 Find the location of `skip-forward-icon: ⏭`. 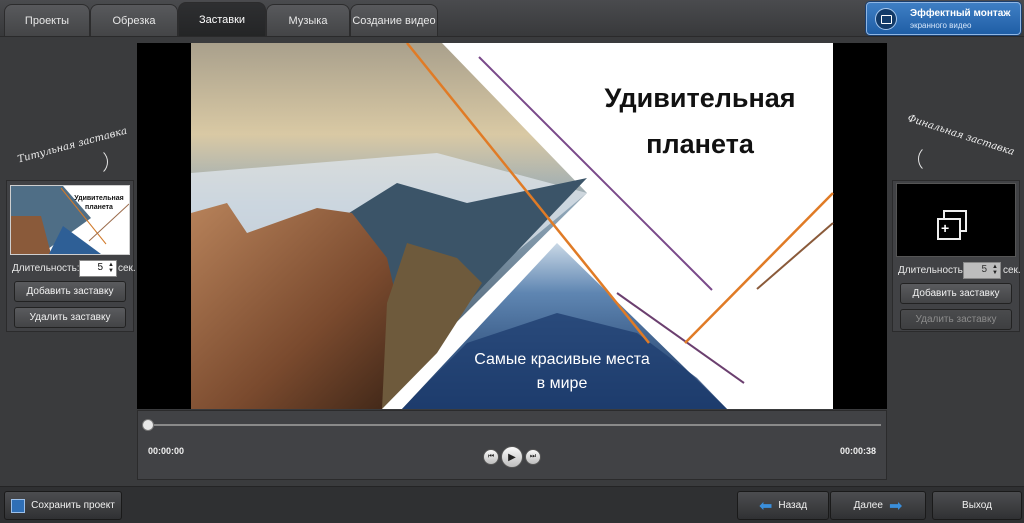

skip-forward-icon: ⏭ is located at coordinates (533, 456).